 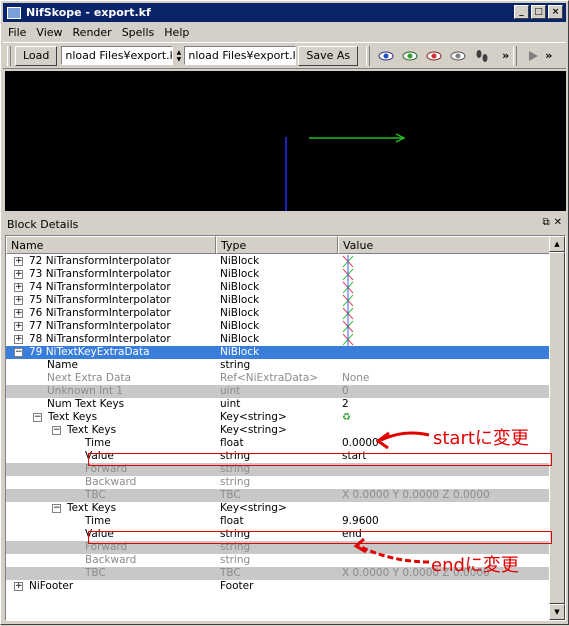 I want to click on annotation-end: endに変更, so click(x=475, y=565).